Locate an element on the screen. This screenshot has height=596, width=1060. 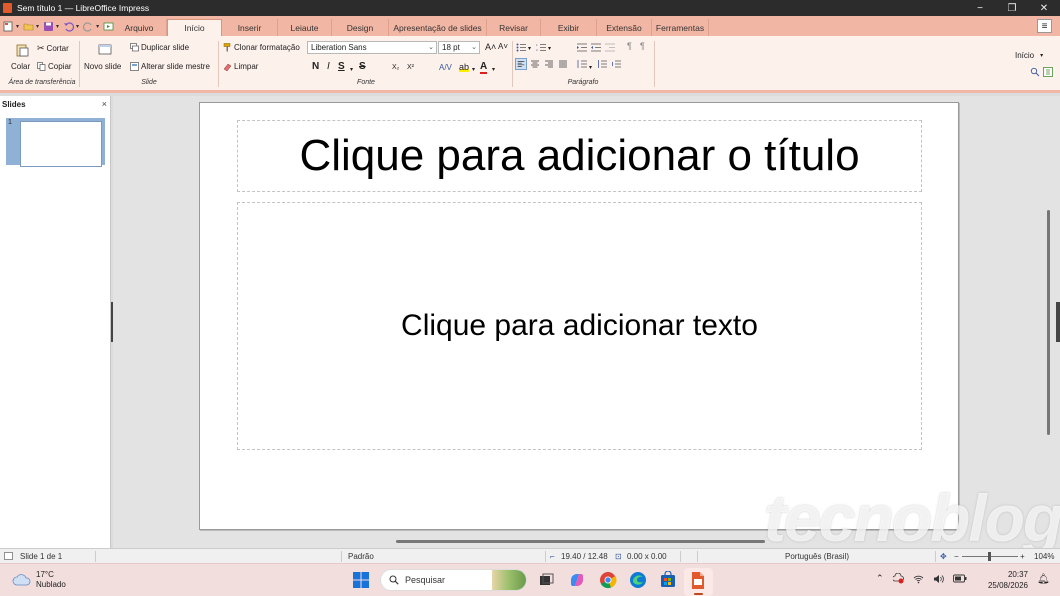
sidebar-toggle-icon is located at coordinates (1048, 72).